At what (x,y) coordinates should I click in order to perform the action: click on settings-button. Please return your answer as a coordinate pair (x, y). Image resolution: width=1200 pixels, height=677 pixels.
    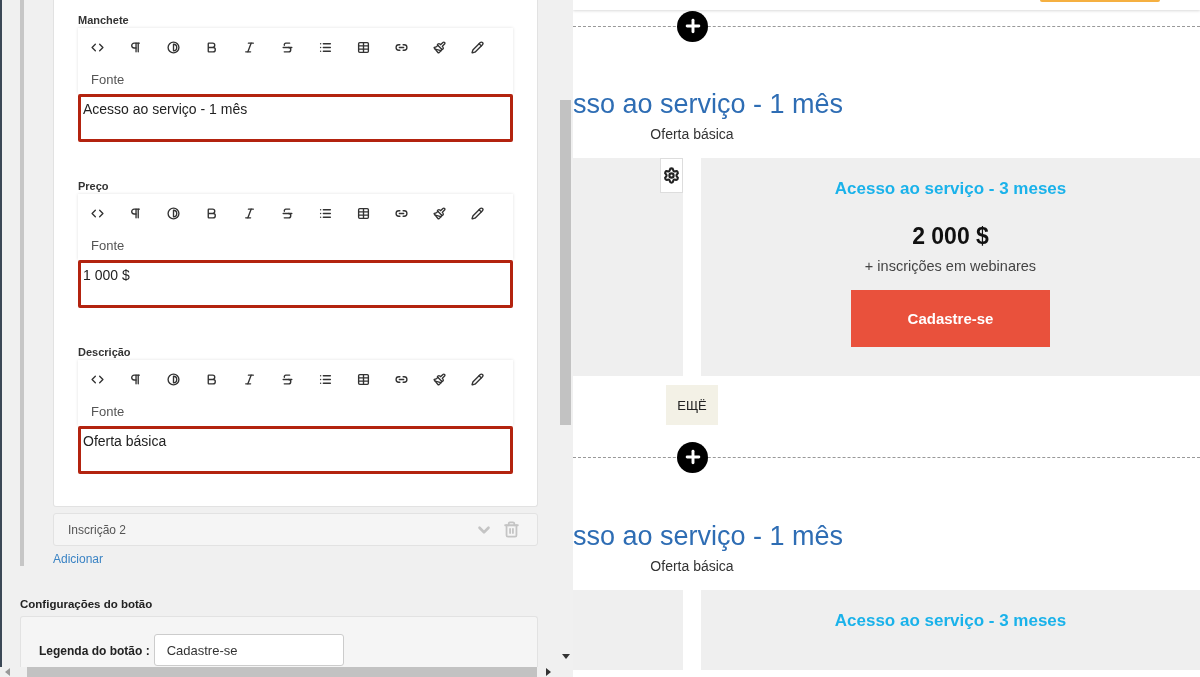
    Looking at the image, I should click on (671, 175).